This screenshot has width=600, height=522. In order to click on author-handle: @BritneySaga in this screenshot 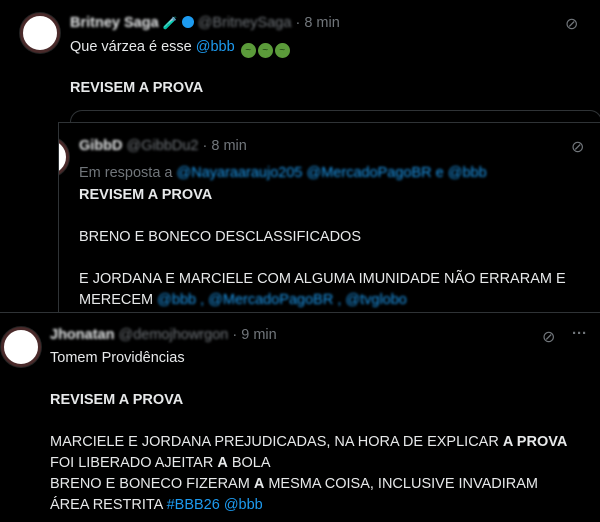, I will do `click(245, 23)`.